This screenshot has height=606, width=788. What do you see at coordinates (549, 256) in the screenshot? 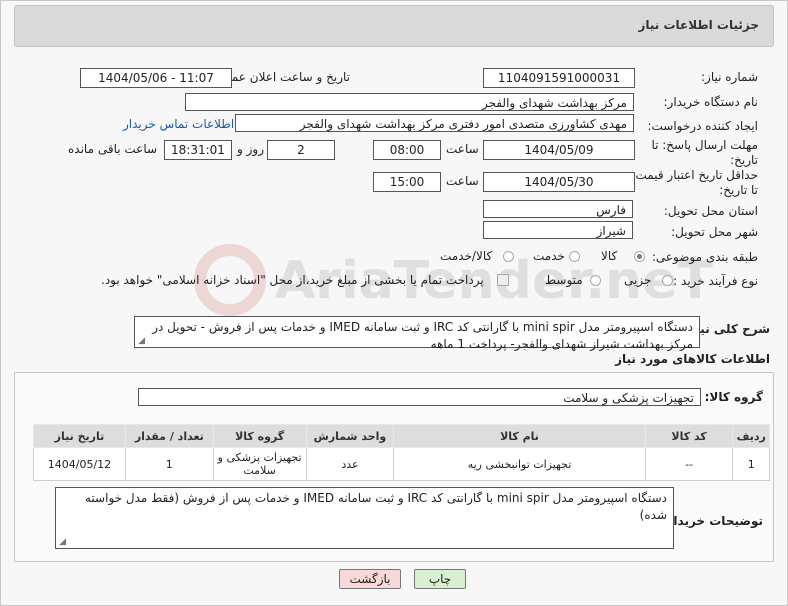
I see `category-option-service: خدمت` at bounding box center [549, 256].